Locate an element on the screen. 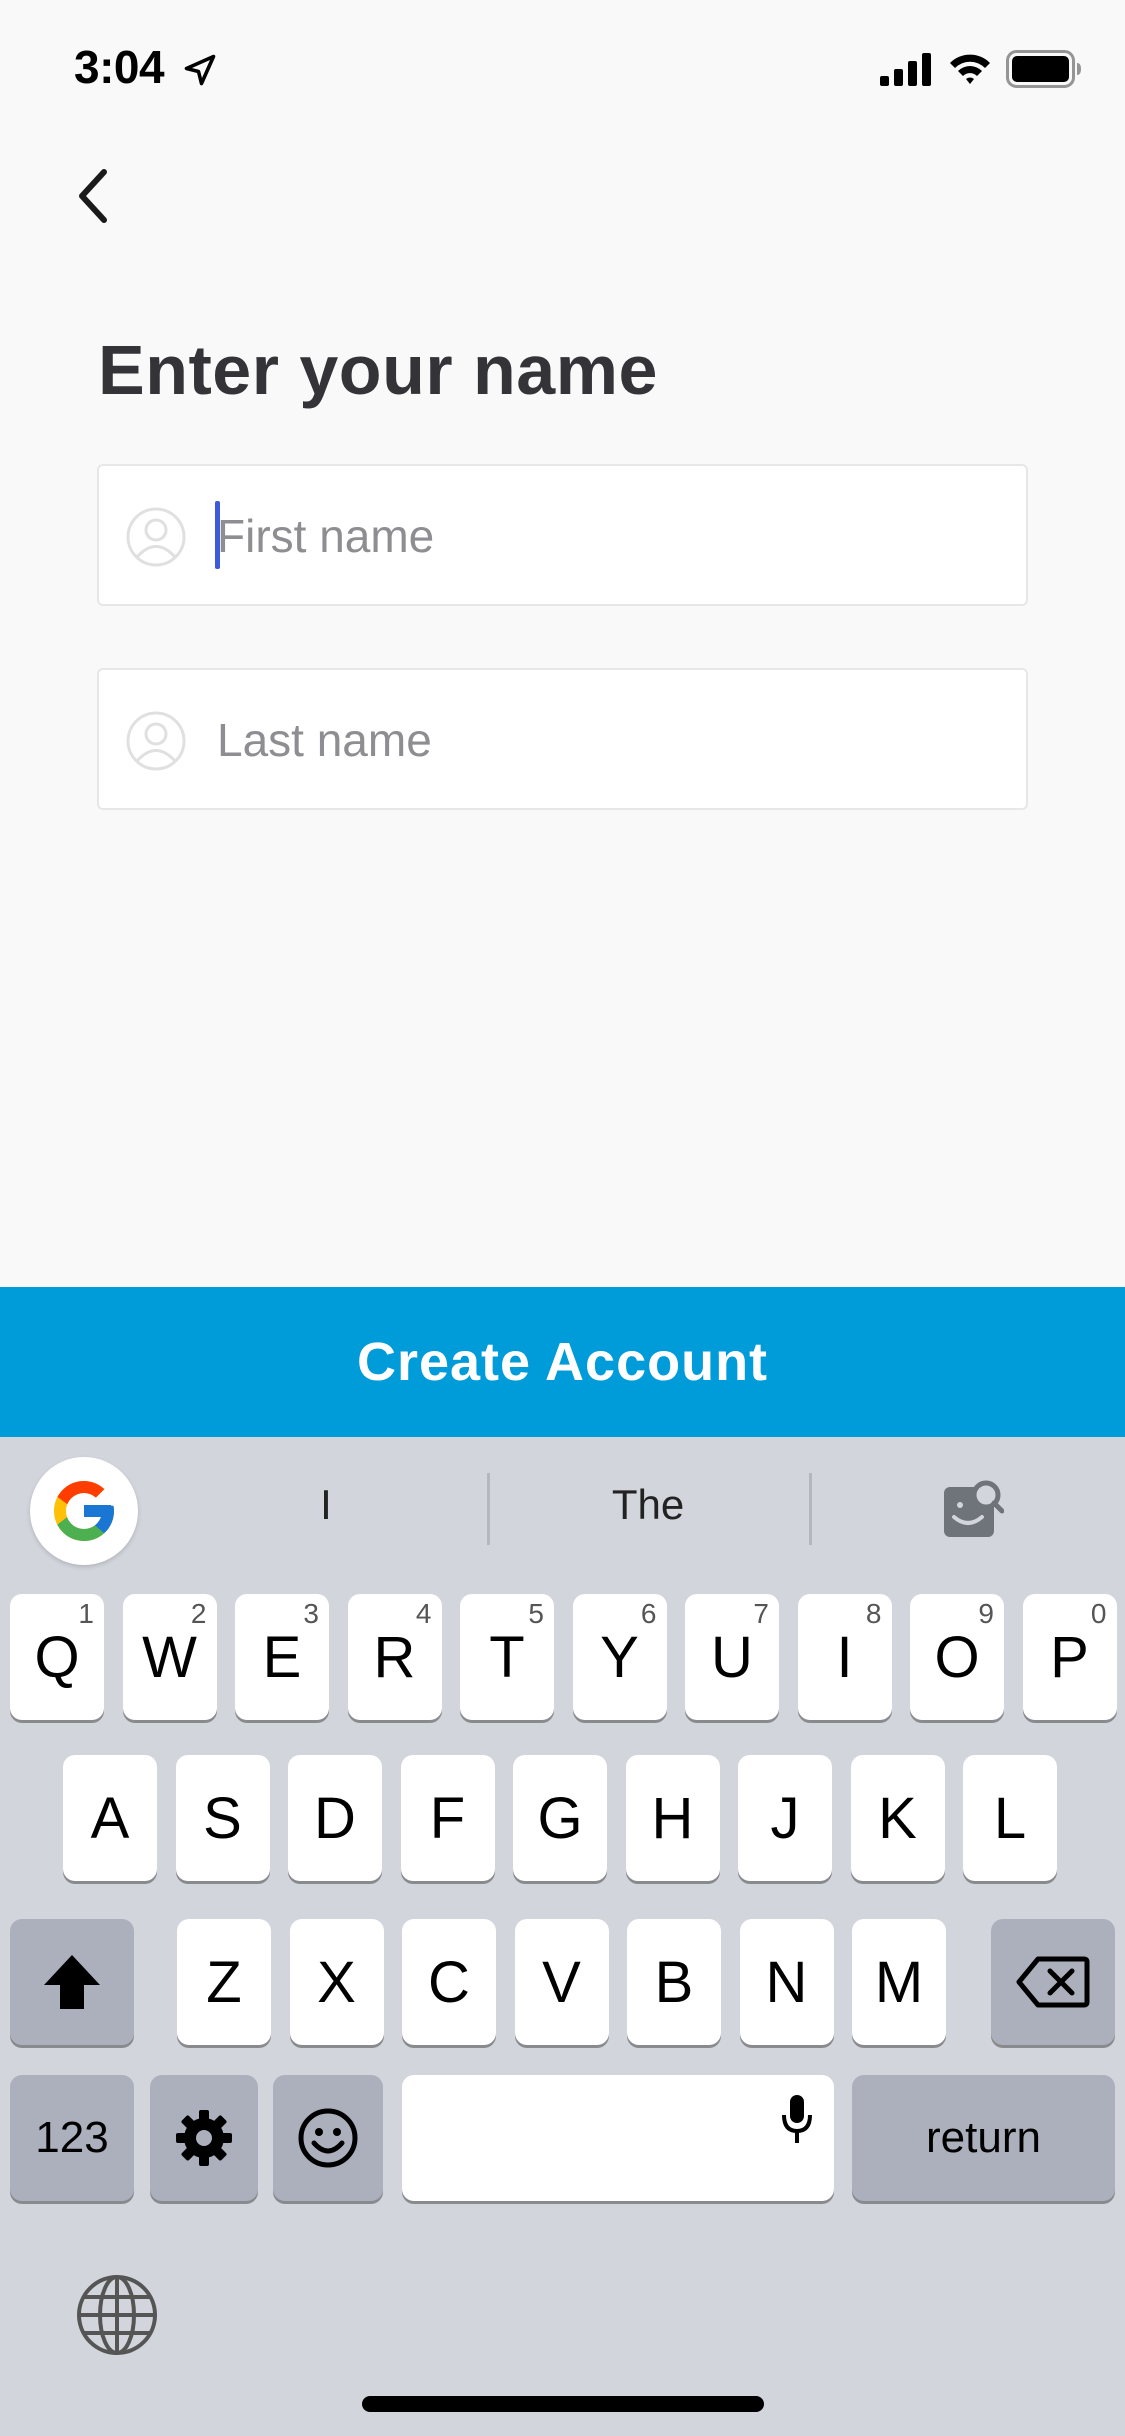  key-label: H is located at coordinates (672, 1818).